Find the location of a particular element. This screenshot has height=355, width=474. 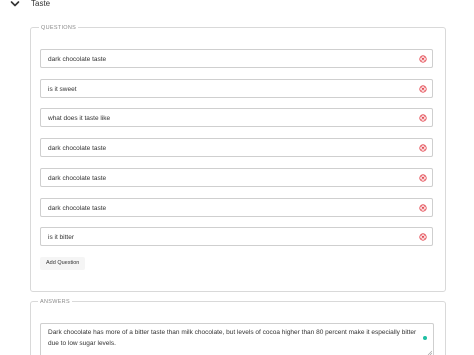

section-title: Taste is located at coordinates (41, 4).